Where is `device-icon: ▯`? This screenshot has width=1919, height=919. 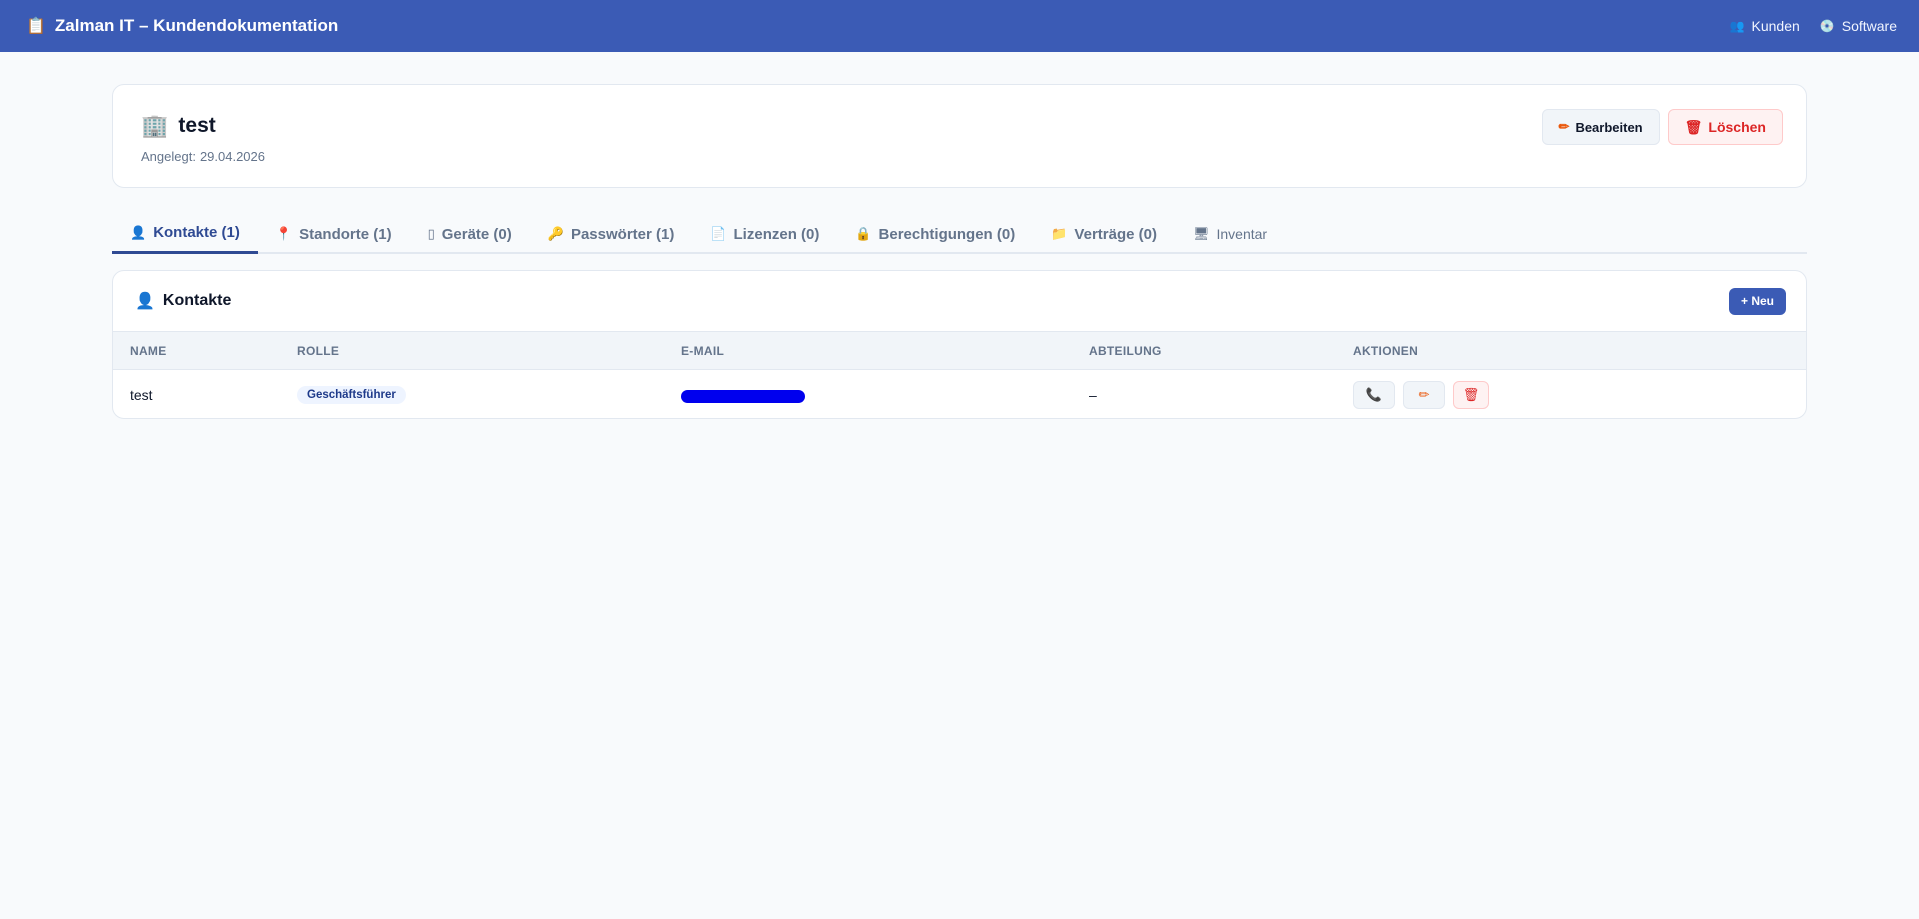 device-icon: ▯ is located at coordinates (431, 233).